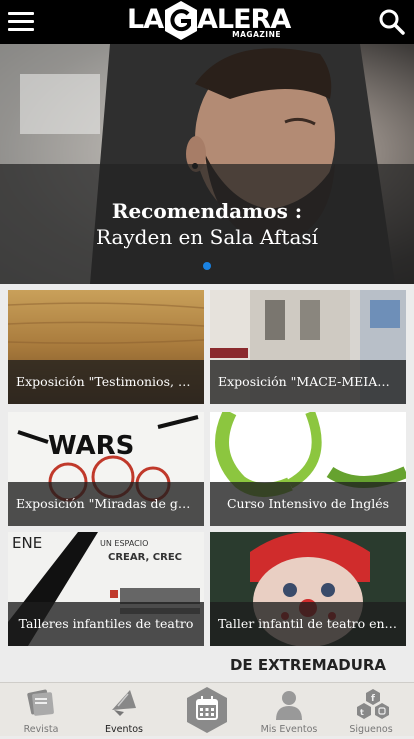 The image size is (414, 739). I want to click on event-card-partial, so click(106, 667).